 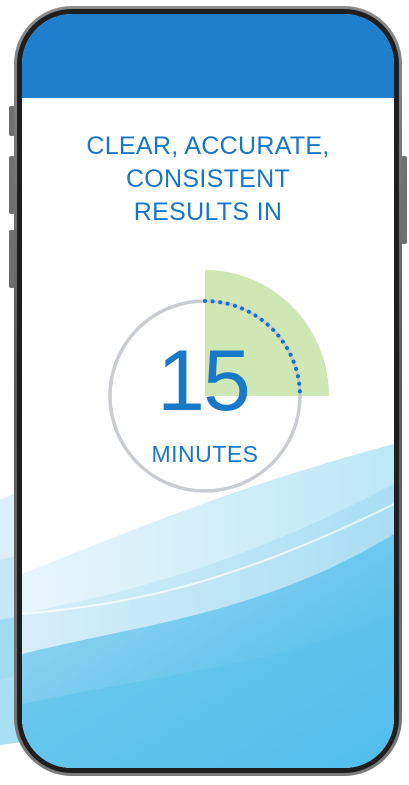 What do you see at coordinates (205, 454) in the screenshot?
I see `timer-unit: MINUTES` at bounding box center [205, 454].